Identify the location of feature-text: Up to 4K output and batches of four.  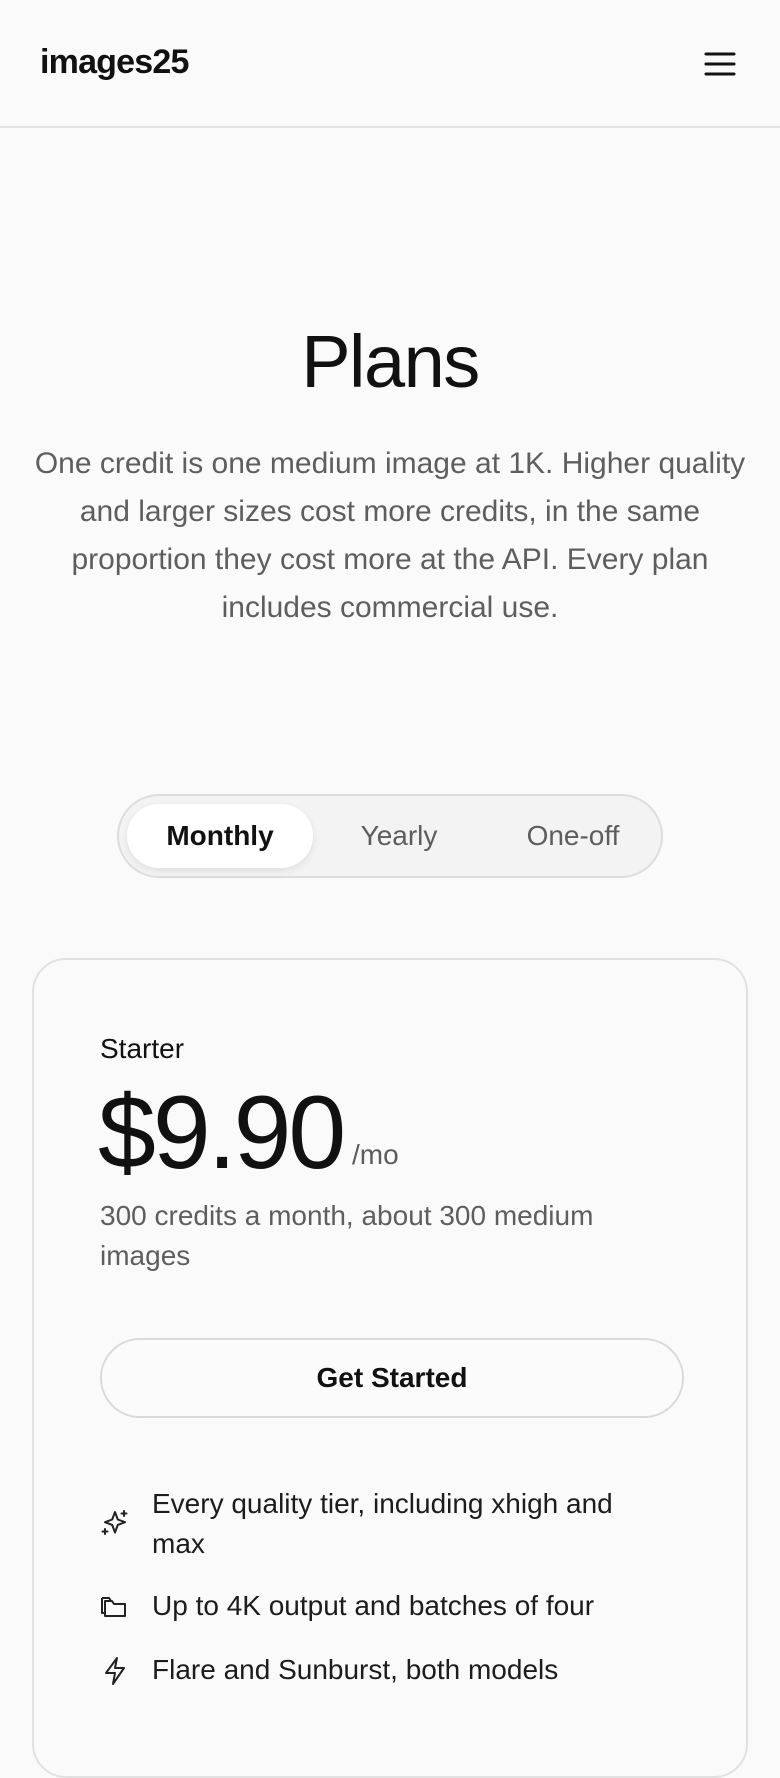
(373, 1605).